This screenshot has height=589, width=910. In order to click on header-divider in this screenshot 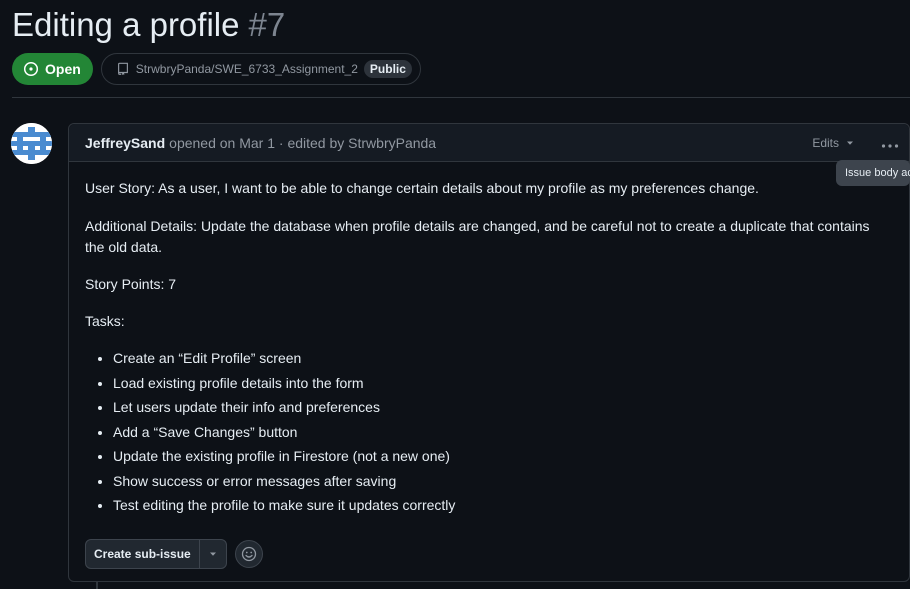, I will do `click(461, 97)`.